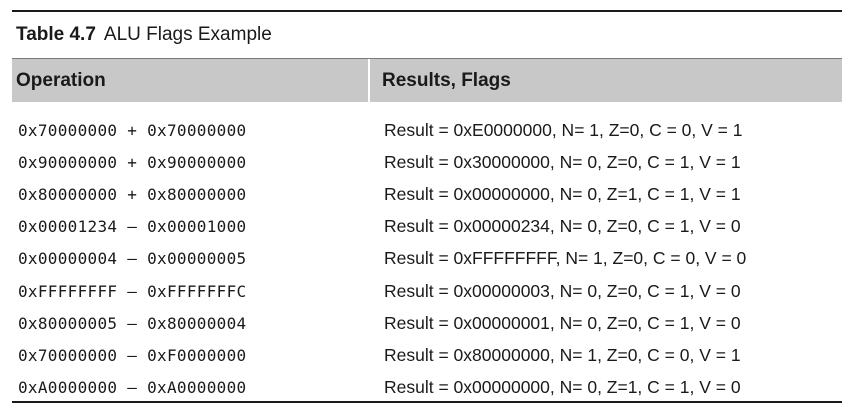 This screenshot has height=412, width=854. What do you see at coordinates (132, 323) in the screenshot?
I see `operation-cell: 0x80000005 – 0x80000004` at bounding box center [132, 323].